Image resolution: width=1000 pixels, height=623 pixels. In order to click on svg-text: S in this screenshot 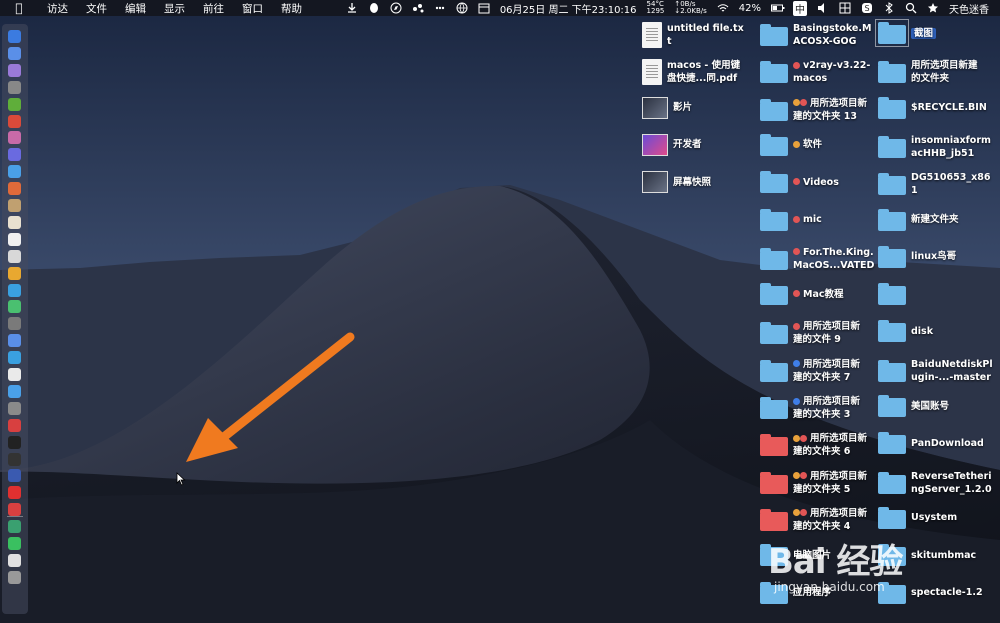, I will do `click(866, 8)`.